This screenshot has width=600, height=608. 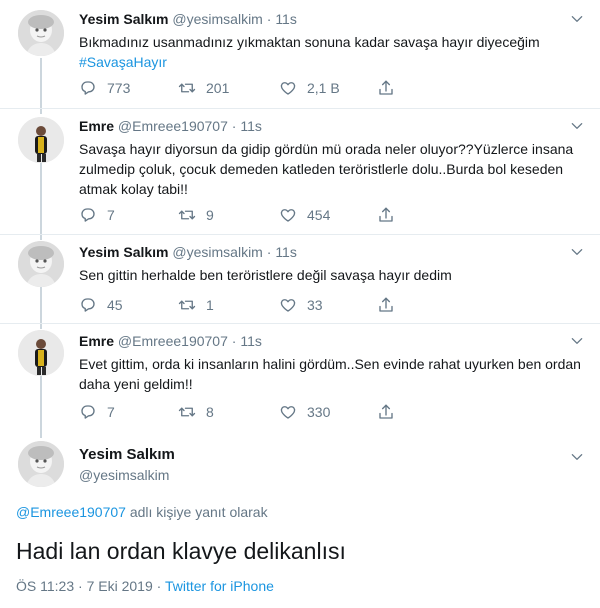 What do you see at coordinates (127, 464) in the screenshot?
I see `main-author: Yesim Salkım @yesimsalkim` at bounding box center [127, 464].